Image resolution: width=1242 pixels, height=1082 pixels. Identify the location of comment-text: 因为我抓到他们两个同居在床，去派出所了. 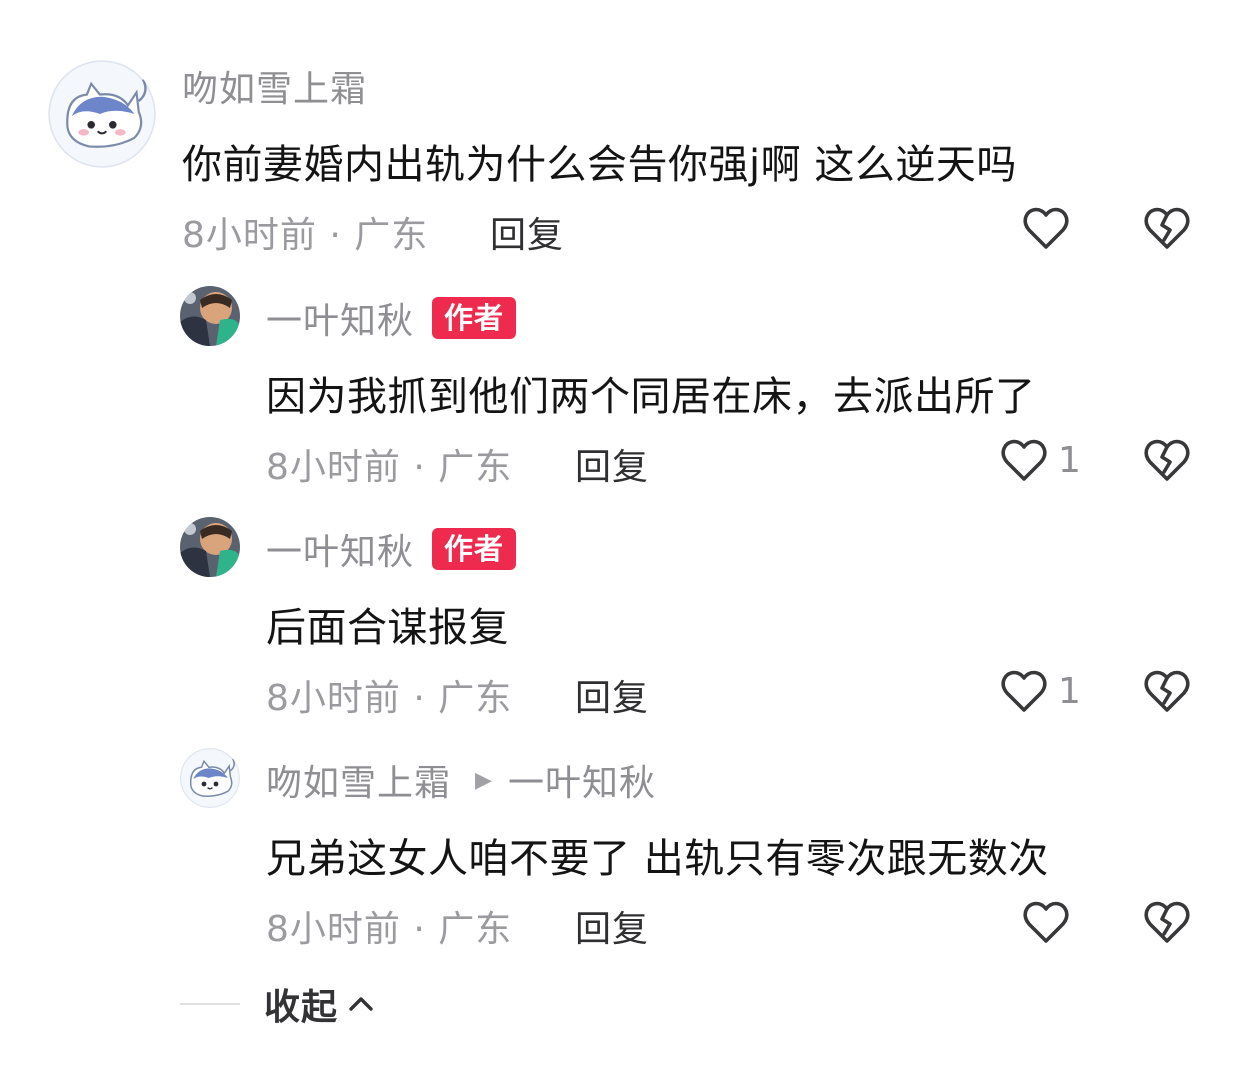
(651, 397).